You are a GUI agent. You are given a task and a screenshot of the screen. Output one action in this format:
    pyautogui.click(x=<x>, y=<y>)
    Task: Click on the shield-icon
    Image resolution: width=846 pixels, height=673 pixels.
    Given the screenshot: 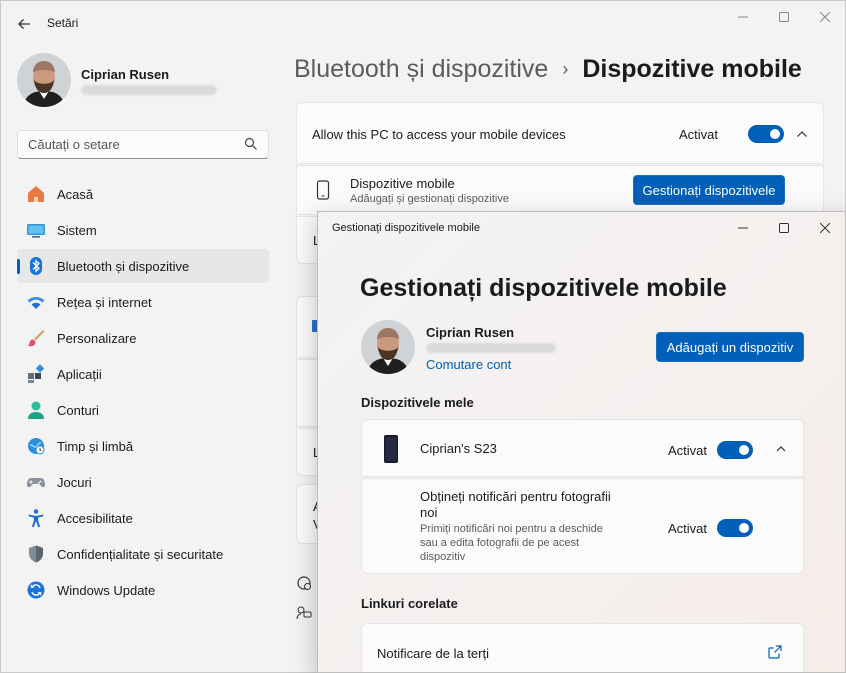 What is the action you would take?
    pyautogui.click(x=36, y=554)
    